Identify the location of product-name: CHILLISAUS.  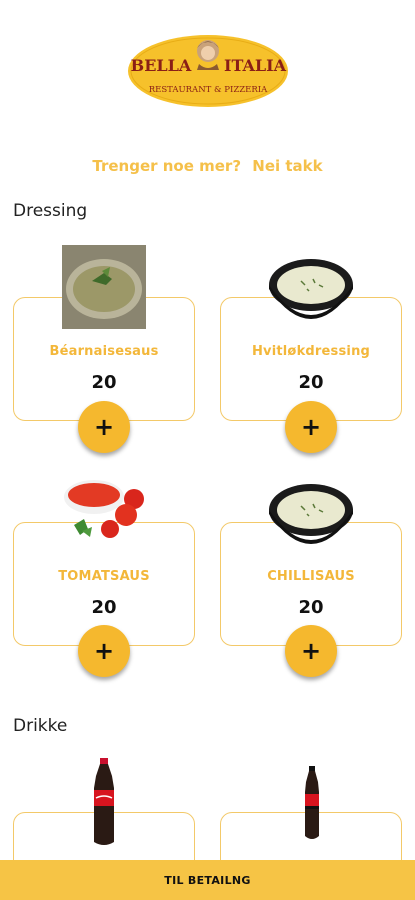
(311, 576).